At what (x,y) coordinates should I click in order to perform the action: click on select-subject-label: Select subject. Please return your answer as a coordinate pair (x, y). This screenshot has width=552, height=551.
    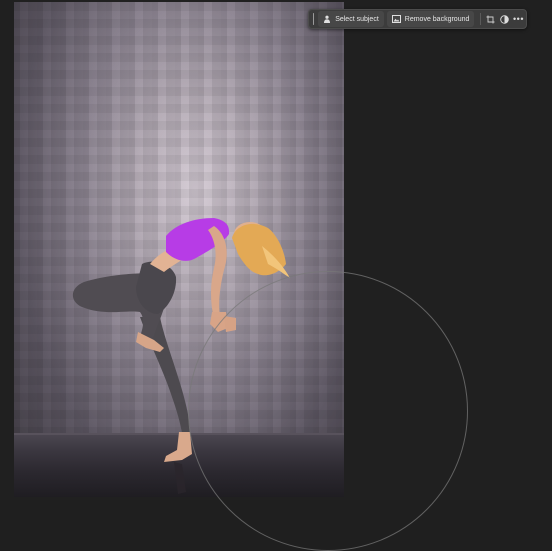
    Looking at the image, I should click on (357, 19).